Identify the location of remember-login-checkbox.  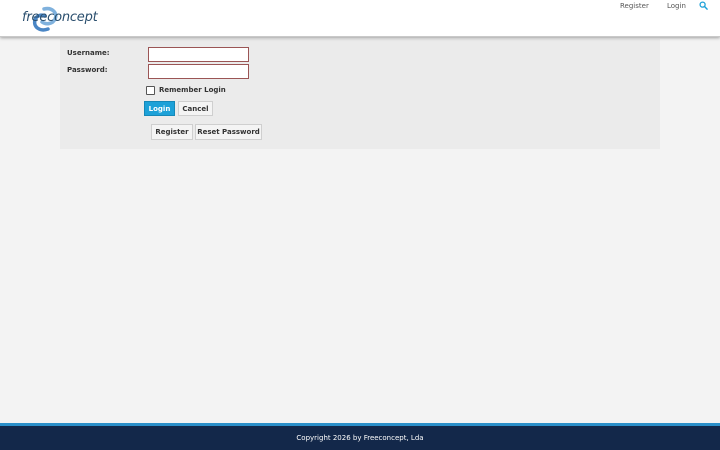
(150, 90).